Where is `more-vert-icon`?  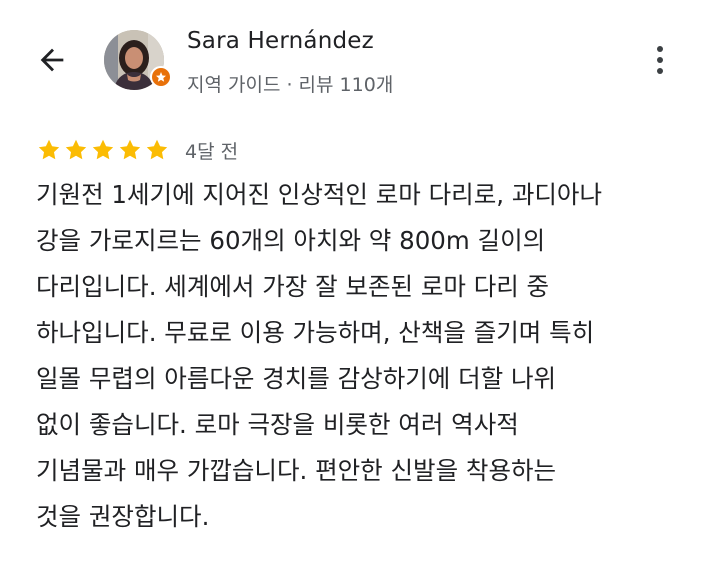
more-vert-icon is located at coordinates (660, 49).